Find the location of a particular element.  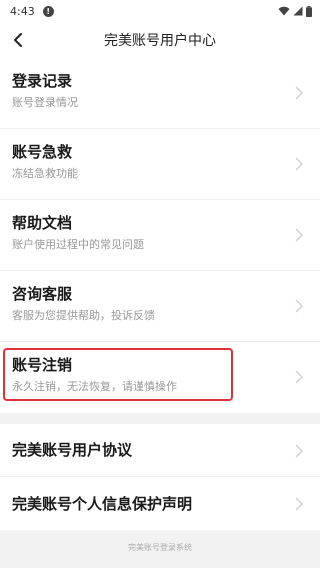

signal-icon is located at coordinates (298, 11).